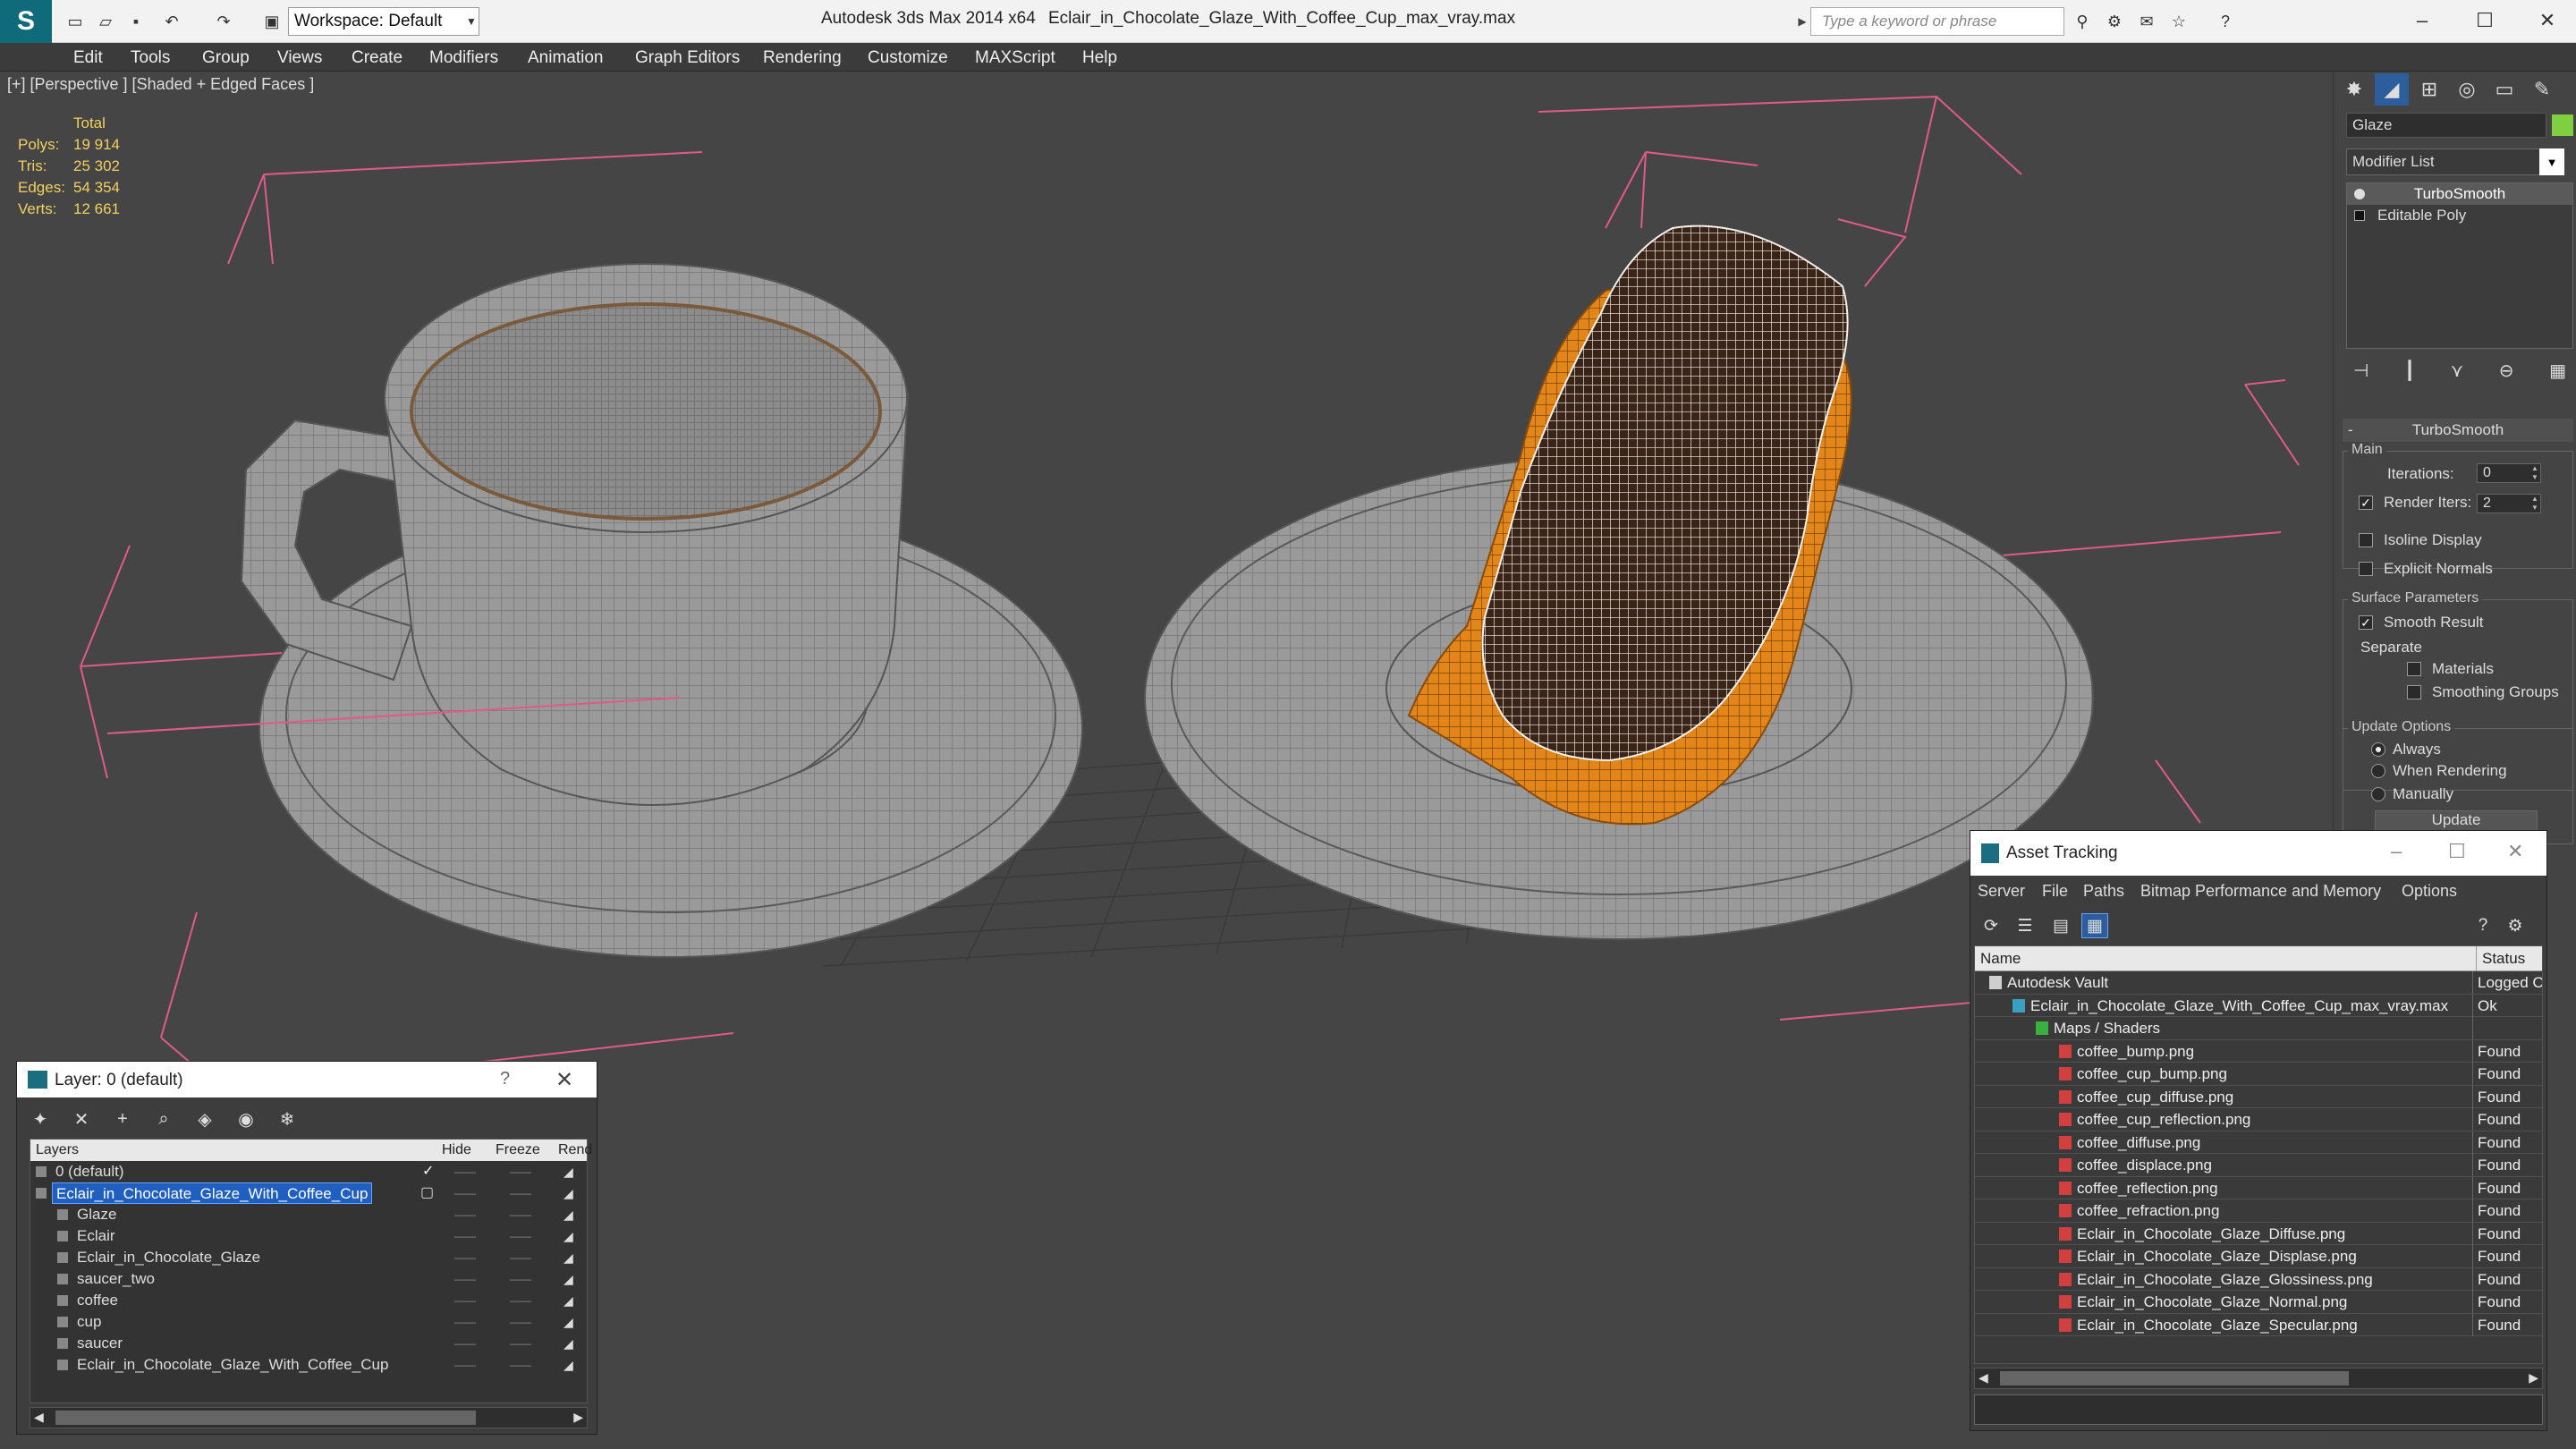  Describe the element at coordinates (2094, 925) in the screenshot. I see `table-view-icon: ▦` at that location.